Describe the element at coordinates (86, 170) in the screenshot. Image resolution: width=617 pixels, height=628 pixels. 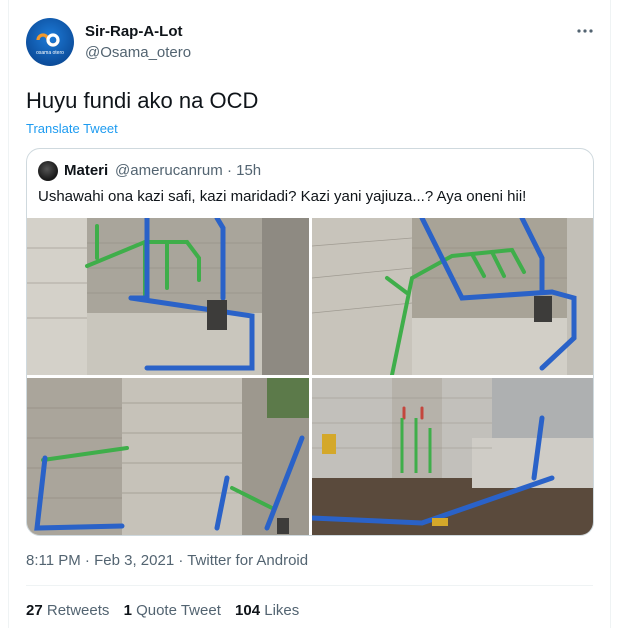
I see `quoted-author-name: Materi` at that location.